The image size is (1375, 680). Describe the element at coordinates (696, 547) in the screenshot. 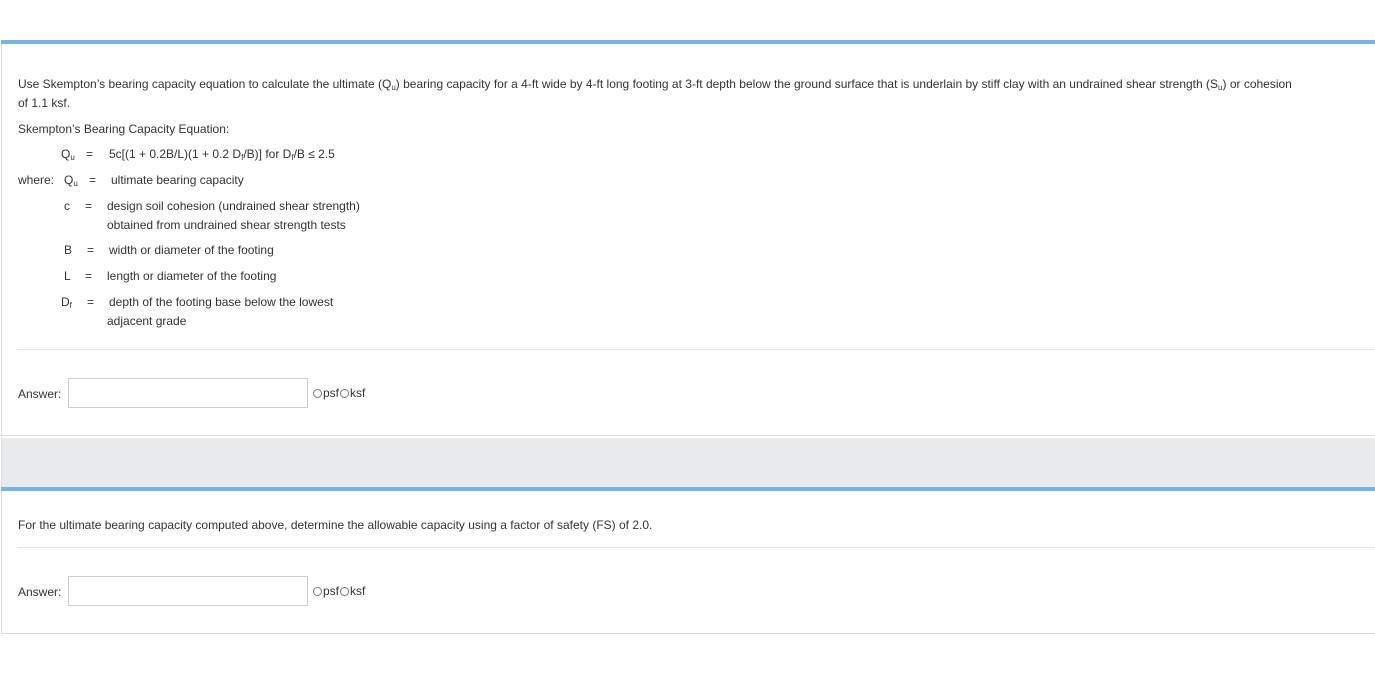

I see `question-2-divider` at that location.